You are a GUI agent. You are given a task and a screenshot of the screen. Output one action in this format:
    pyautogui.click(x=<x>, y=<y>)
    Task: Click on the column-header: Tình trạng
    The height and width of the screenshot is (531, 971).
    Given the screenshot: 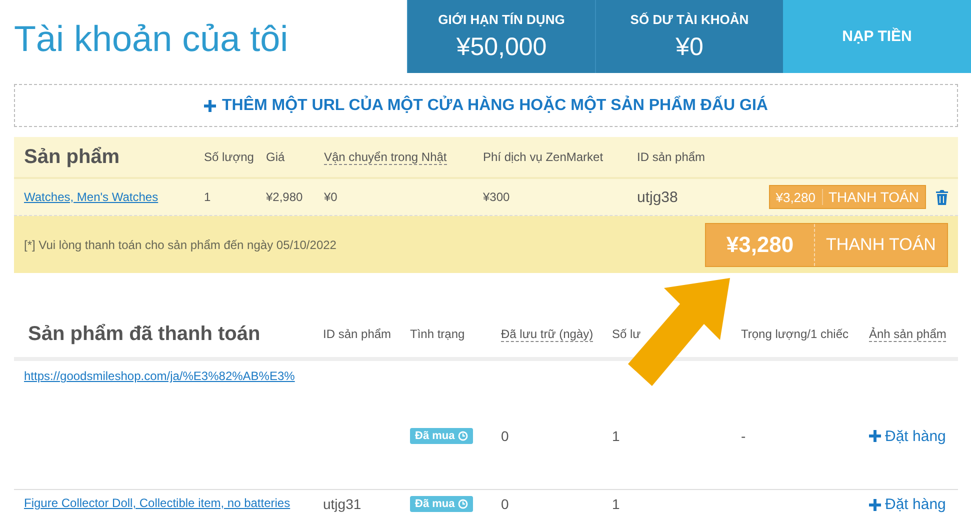 What is the action you would take?
    pyautogui.click(x=437, y=334)
    